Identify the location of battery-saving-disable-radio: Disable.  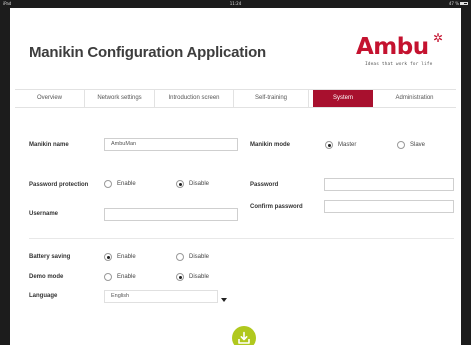
(201, 257).